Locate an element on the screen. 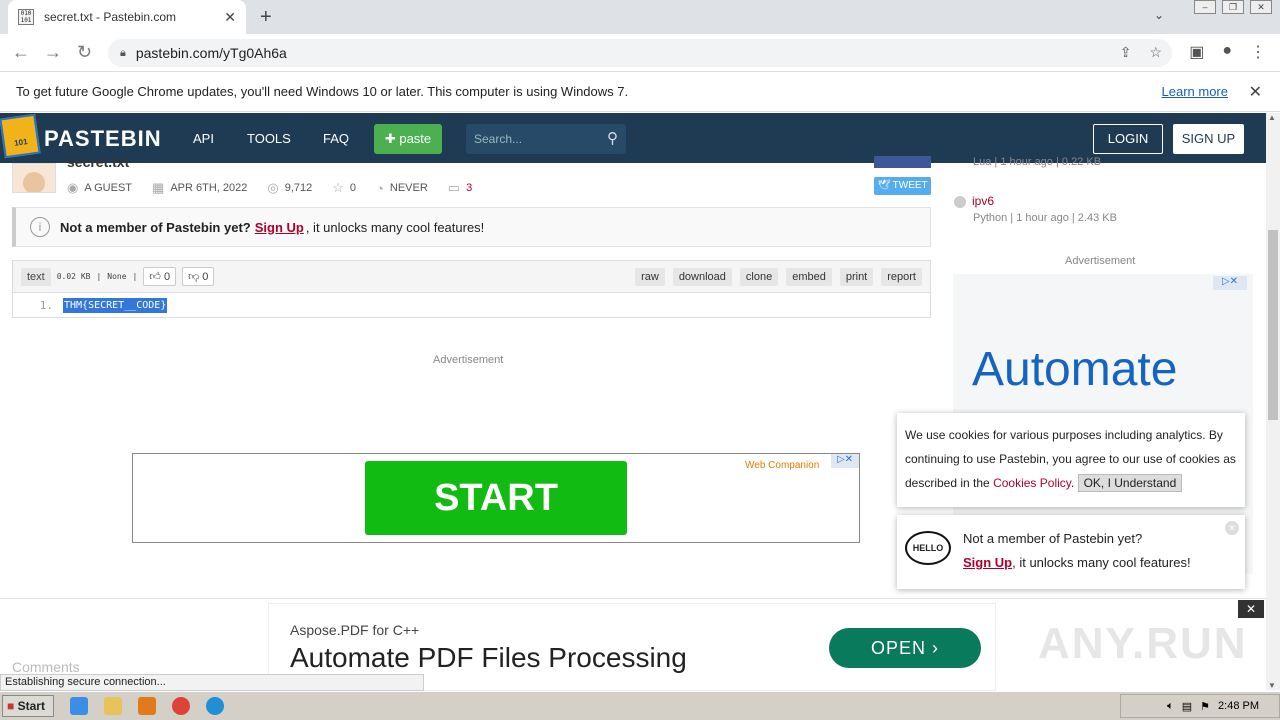  edge-icon is located at coordinates (215, 706).